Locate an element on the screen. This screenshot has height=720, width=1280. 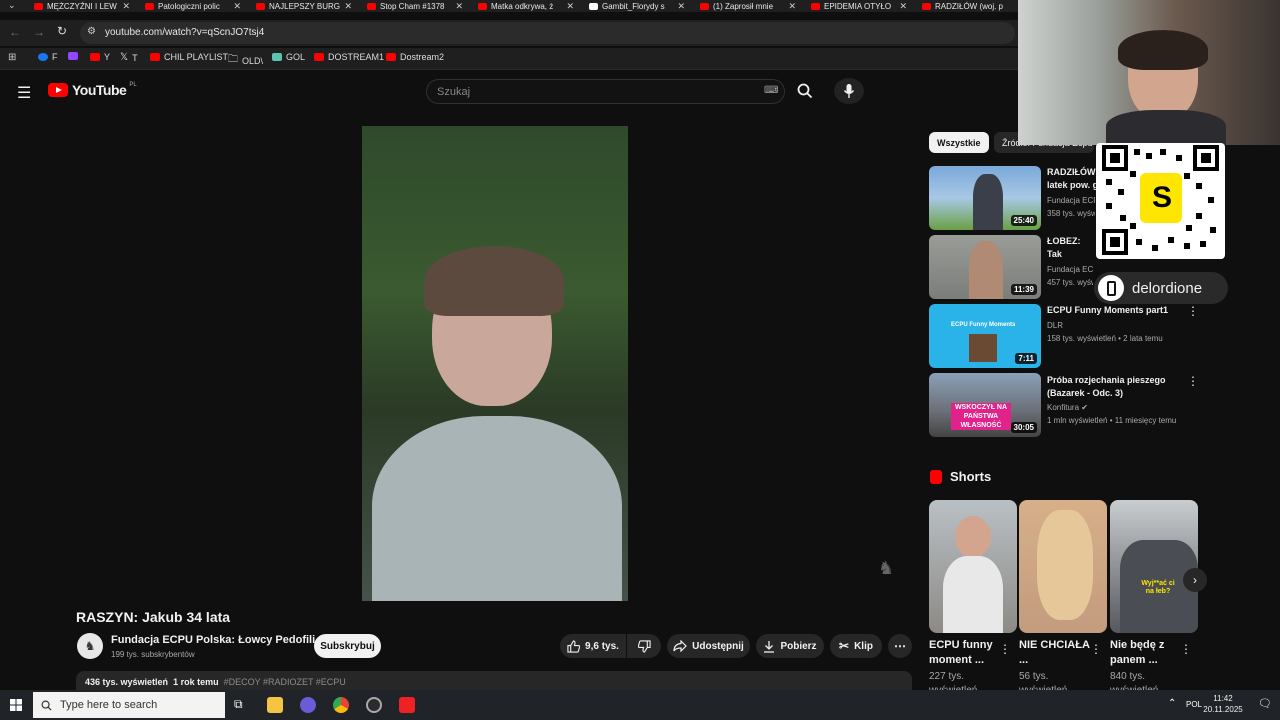
tray-chevron-icon: ⌃ is located at coordinates (1172, 703).